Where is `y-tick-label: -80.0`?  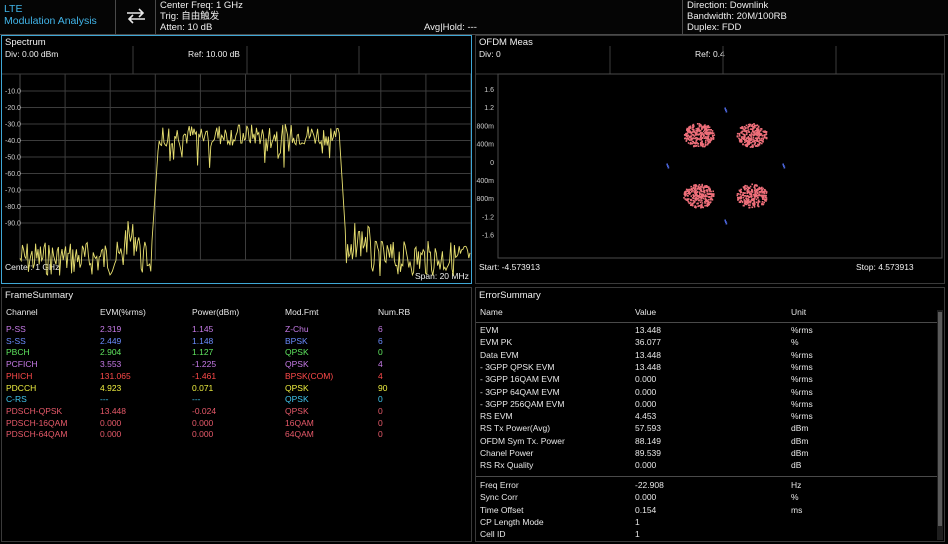
y-tick-label: -80.0 is located at coordinates (13, 207).